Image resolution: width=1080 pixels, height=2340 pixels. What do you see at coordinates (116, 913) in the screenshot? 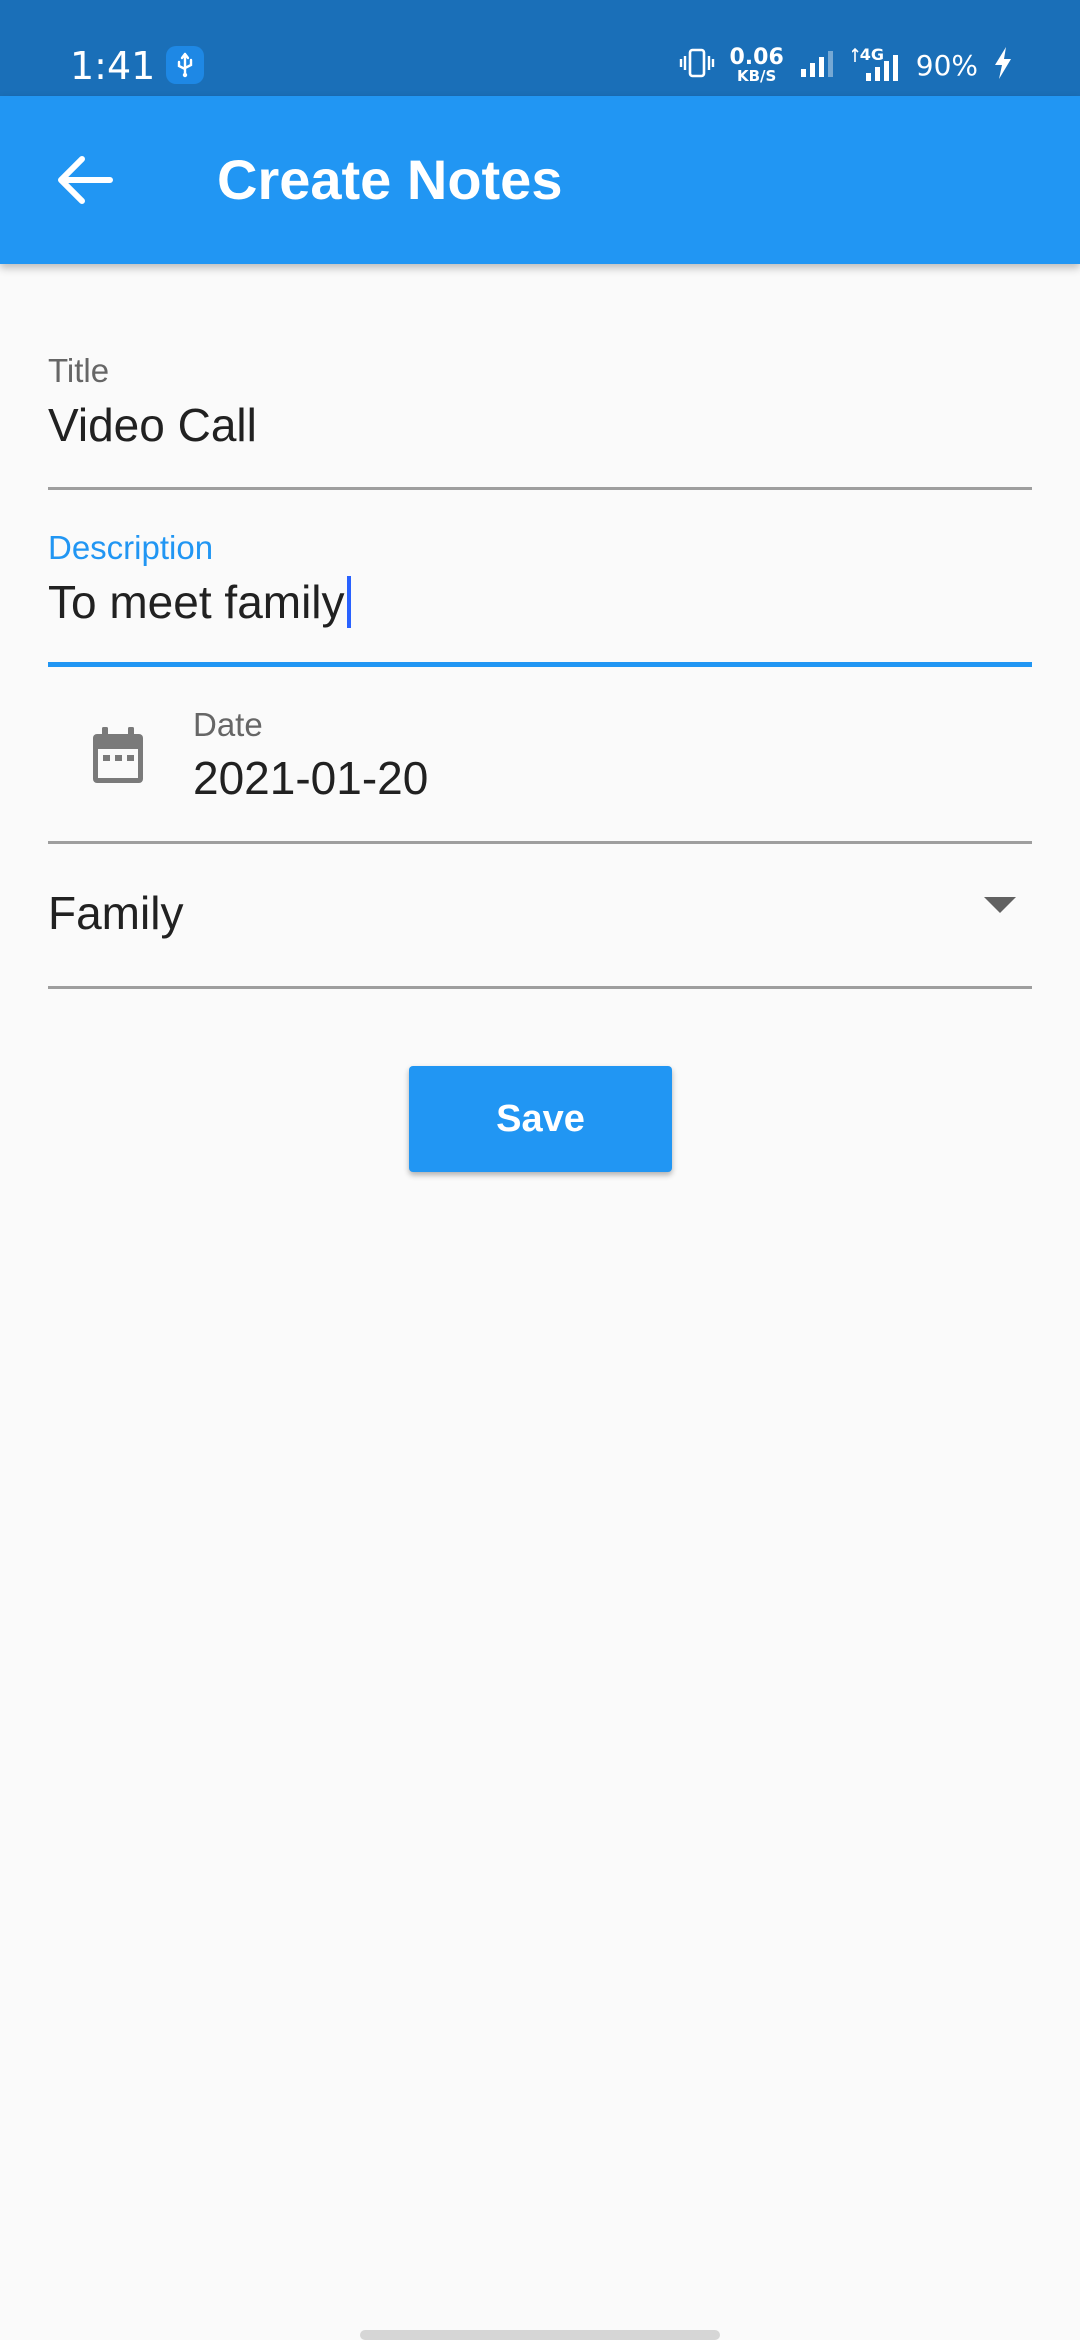
I see `category-selected-value: Family` at bounding box center [116, 913].